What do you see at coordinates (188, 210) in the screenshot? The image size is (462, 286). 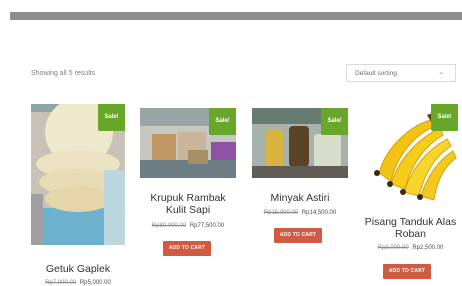 I see `product-name-line-2: Kulit Sapi` at bounding box center [188, 210].